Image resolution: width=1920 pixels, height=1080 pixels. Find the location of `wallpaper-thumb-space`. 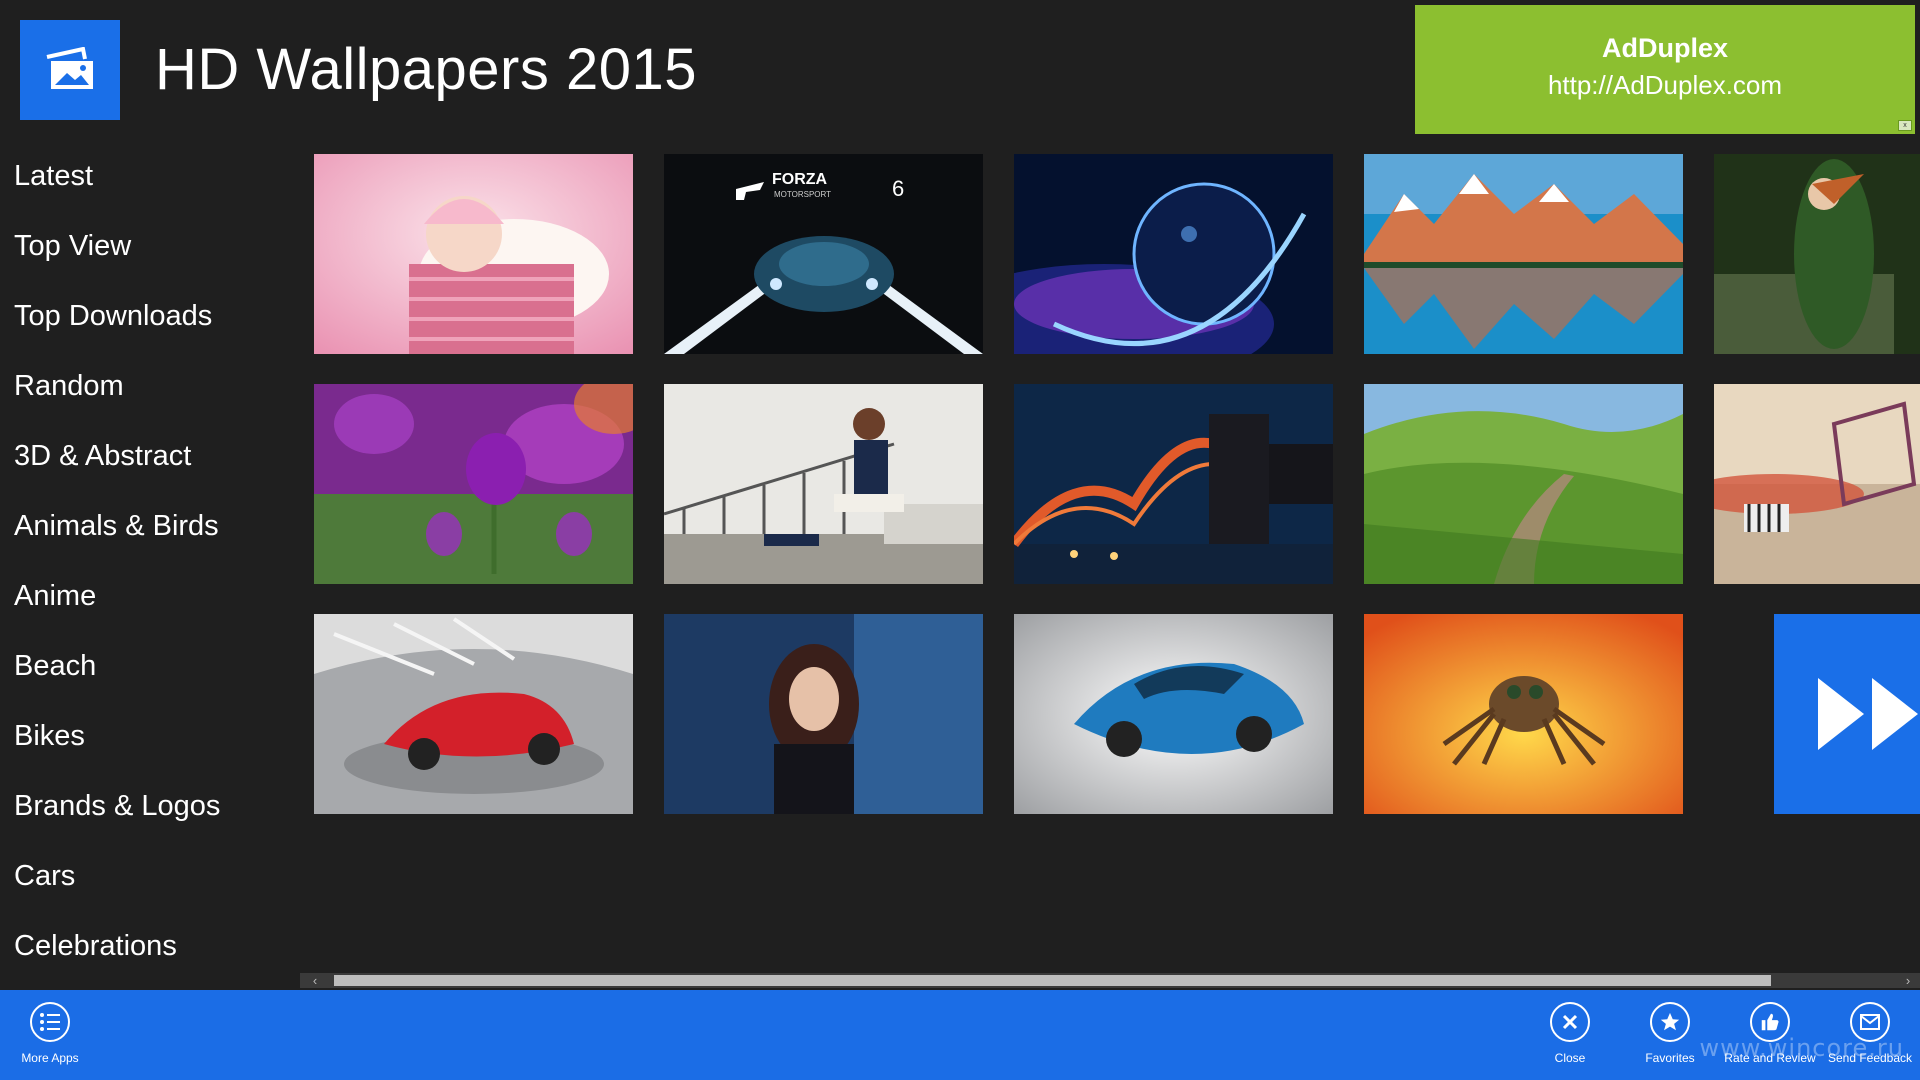

wallpaper-thumb-space is located at coordinates (1173, 254).